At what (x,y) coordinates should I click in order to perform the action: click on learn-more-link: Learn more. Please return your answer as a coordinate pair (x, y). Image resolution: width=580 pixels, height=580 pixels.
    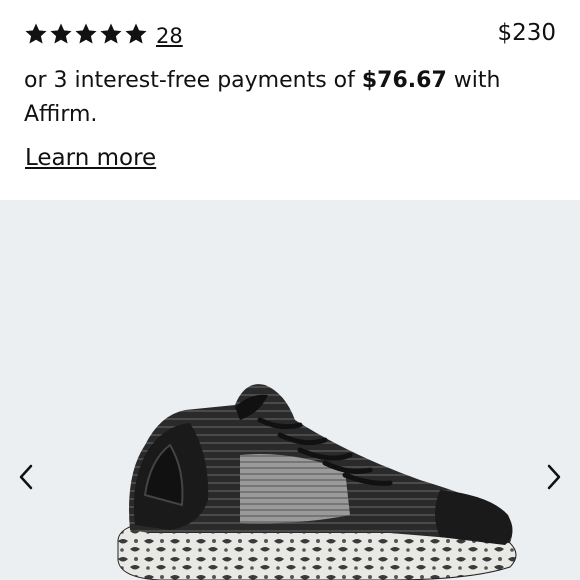
    Looking at the image, I should click on (90, 158).